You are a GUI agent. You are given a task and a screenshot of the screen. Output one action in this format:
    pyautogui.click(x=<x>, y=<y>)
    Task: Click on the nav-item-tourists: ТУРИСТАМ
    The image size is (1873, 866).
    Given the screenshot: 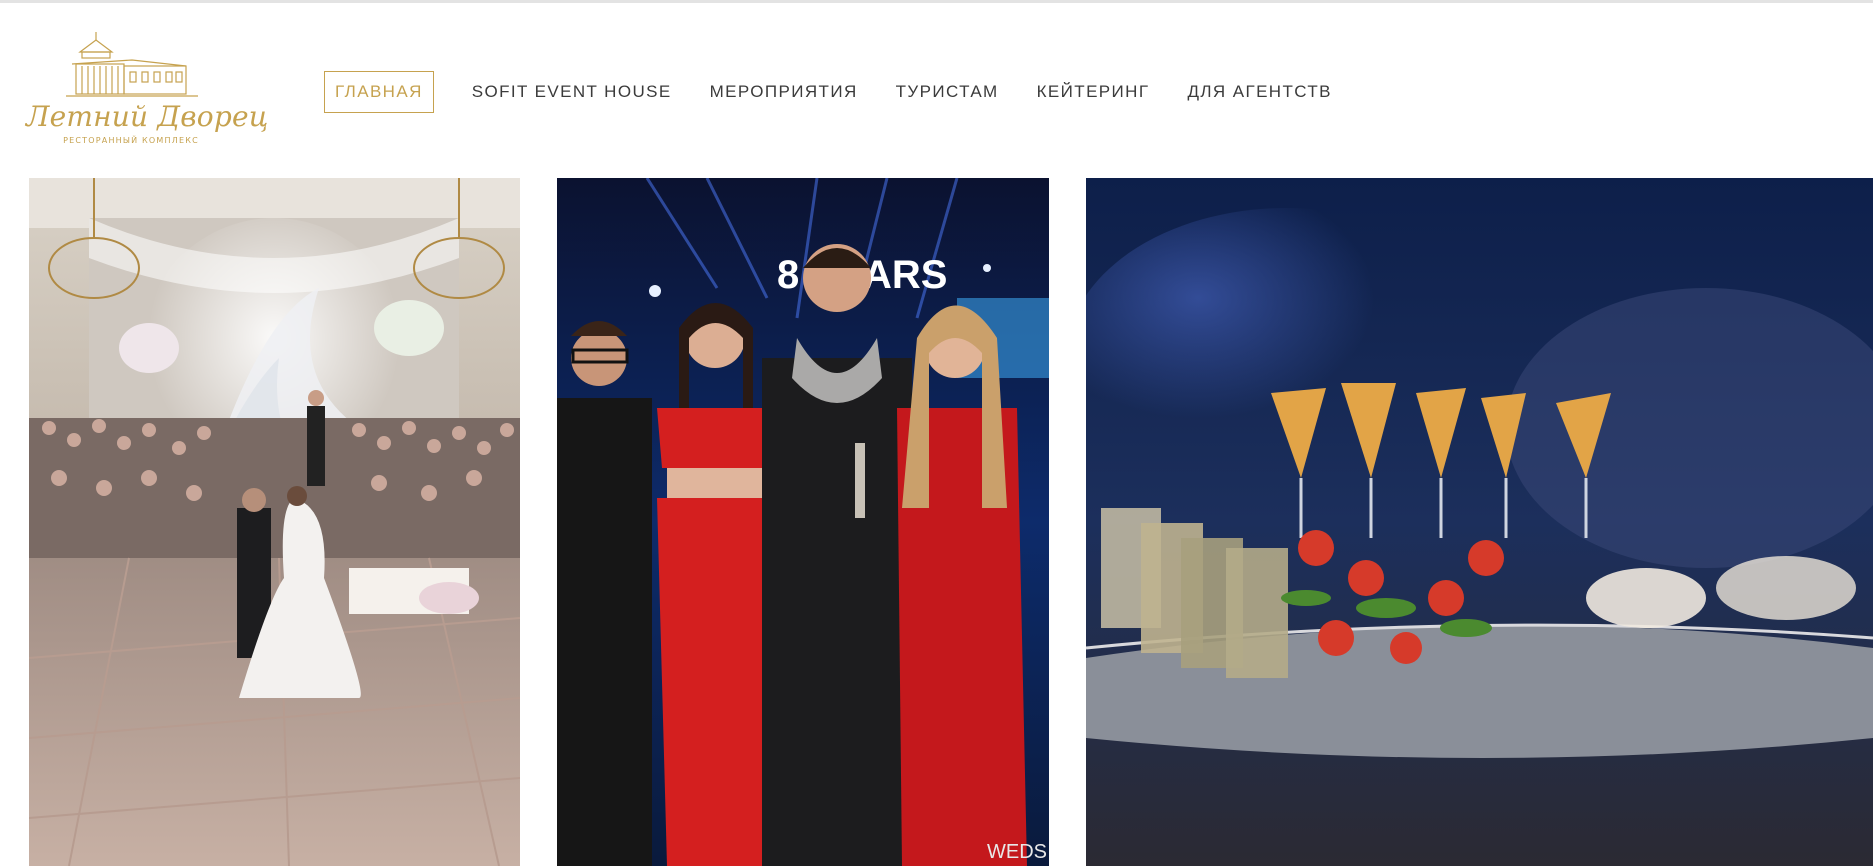 What is the action you would take?
    pyautogui.click(x=947, y=92)
    